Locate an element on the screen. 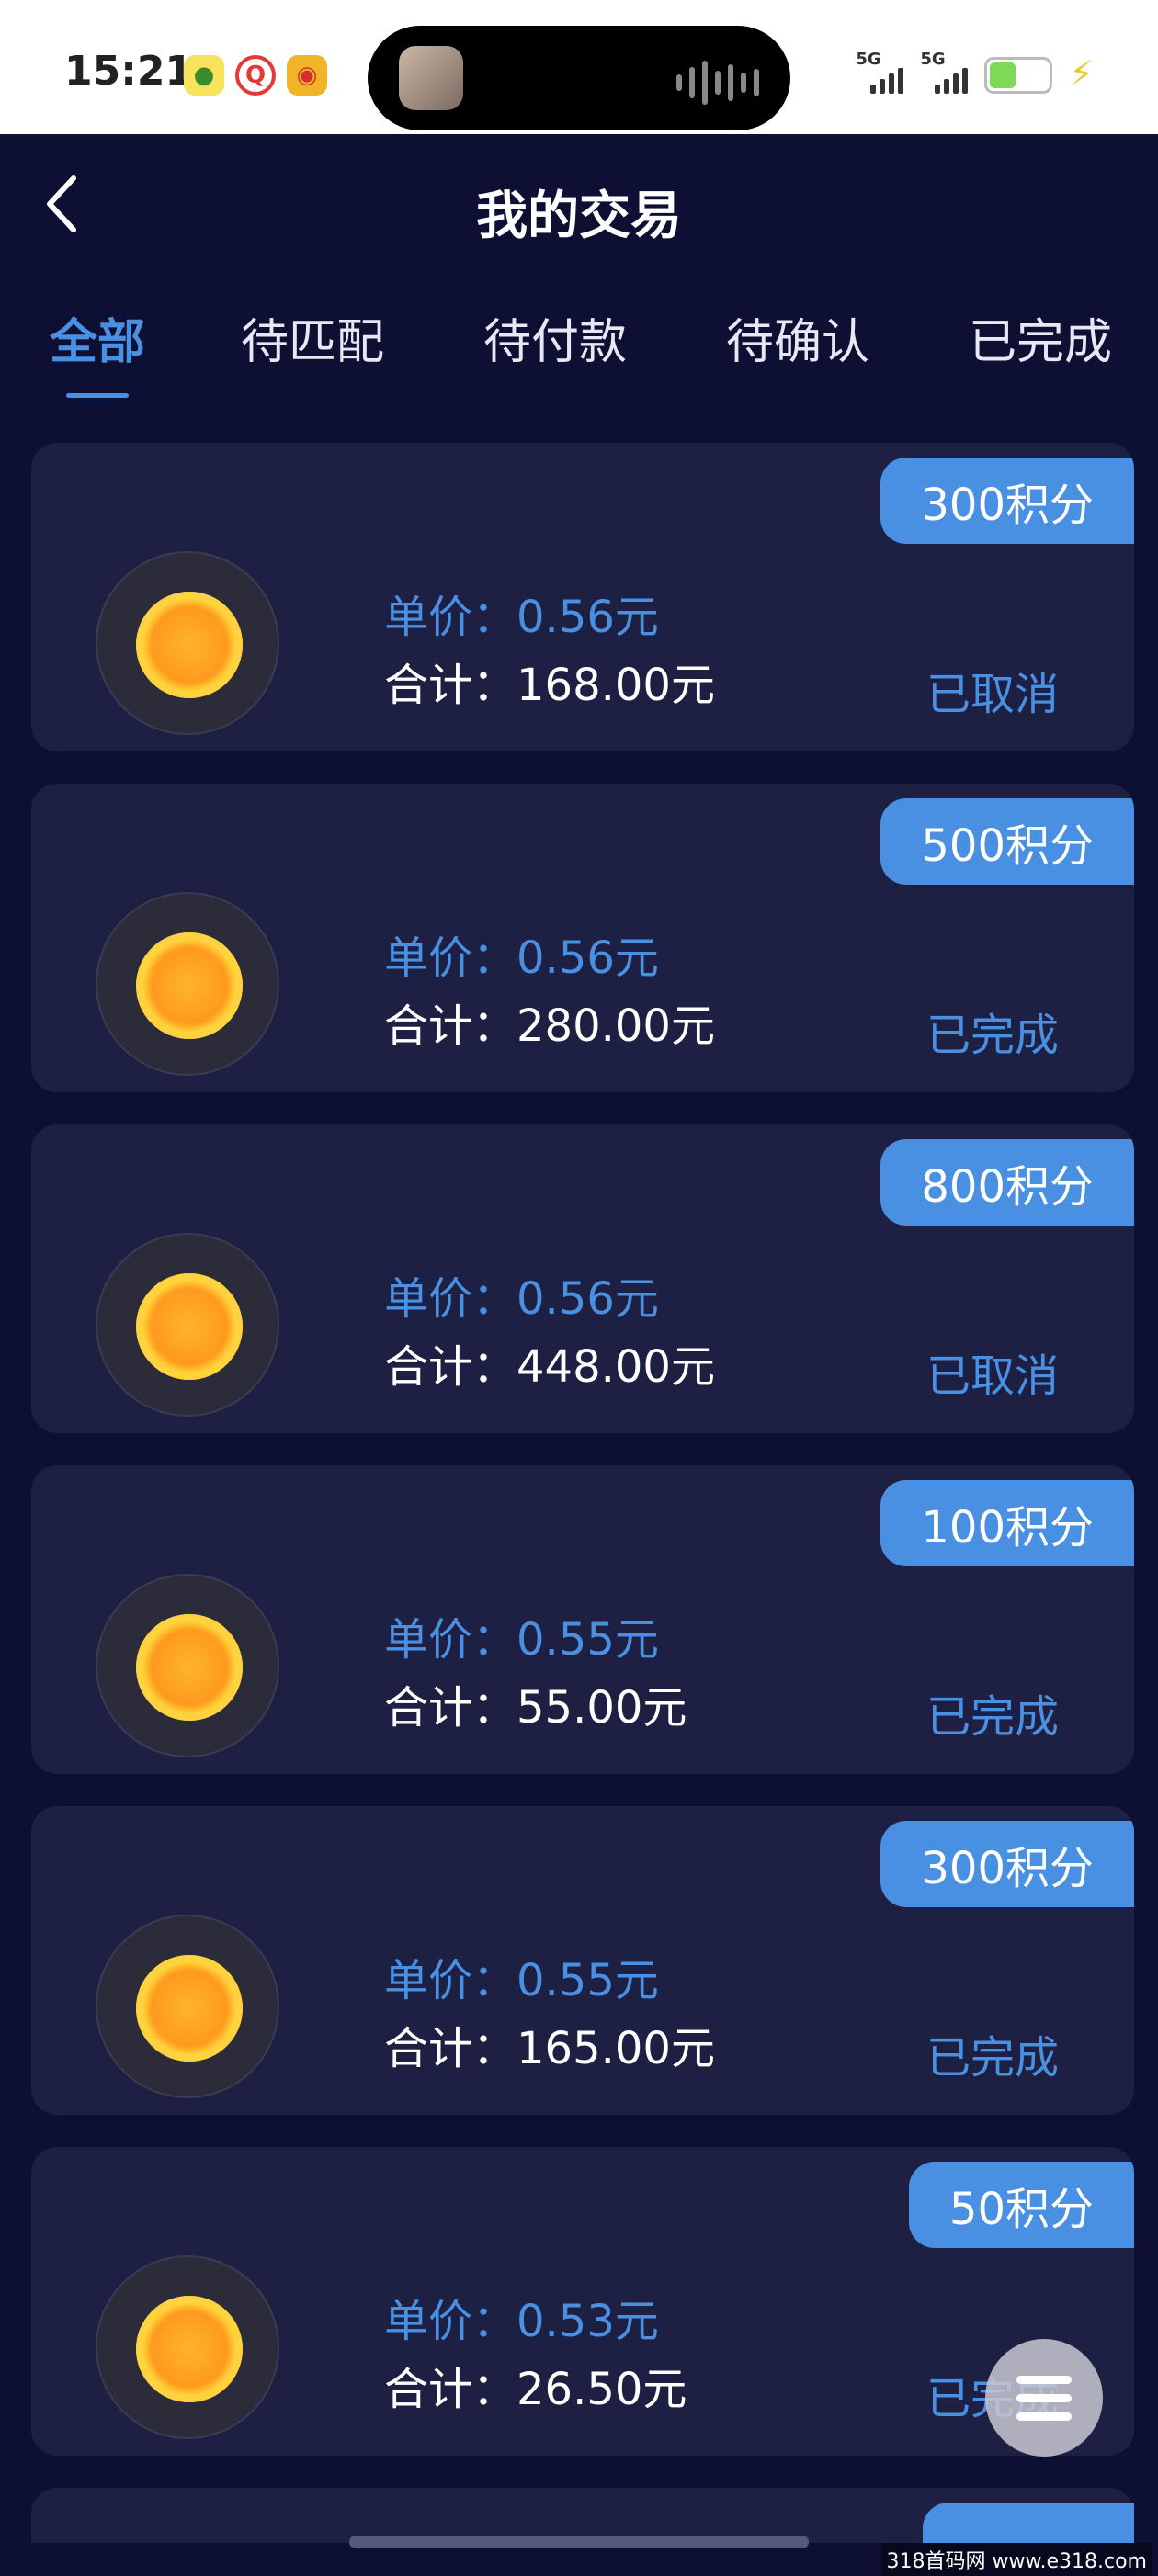  qq-browser-icon: Q is located at coordinates (255, 75).